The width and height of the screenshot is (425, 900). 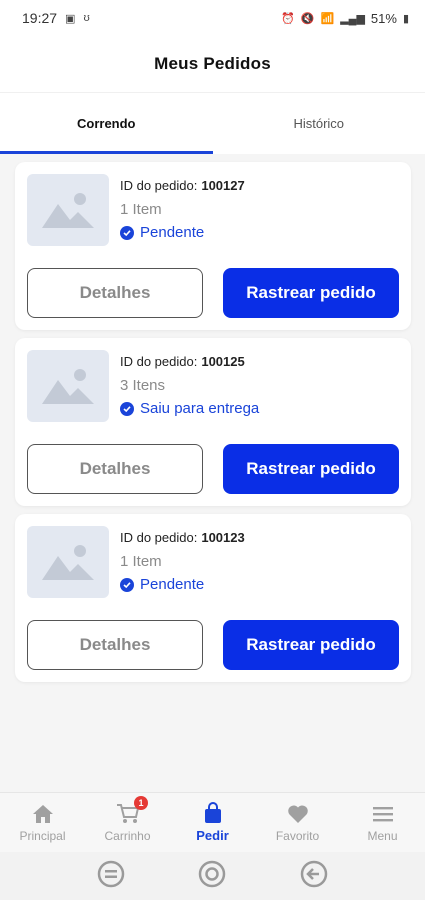 I want to click on system-navigation-bar, so click(x=212, y=876).